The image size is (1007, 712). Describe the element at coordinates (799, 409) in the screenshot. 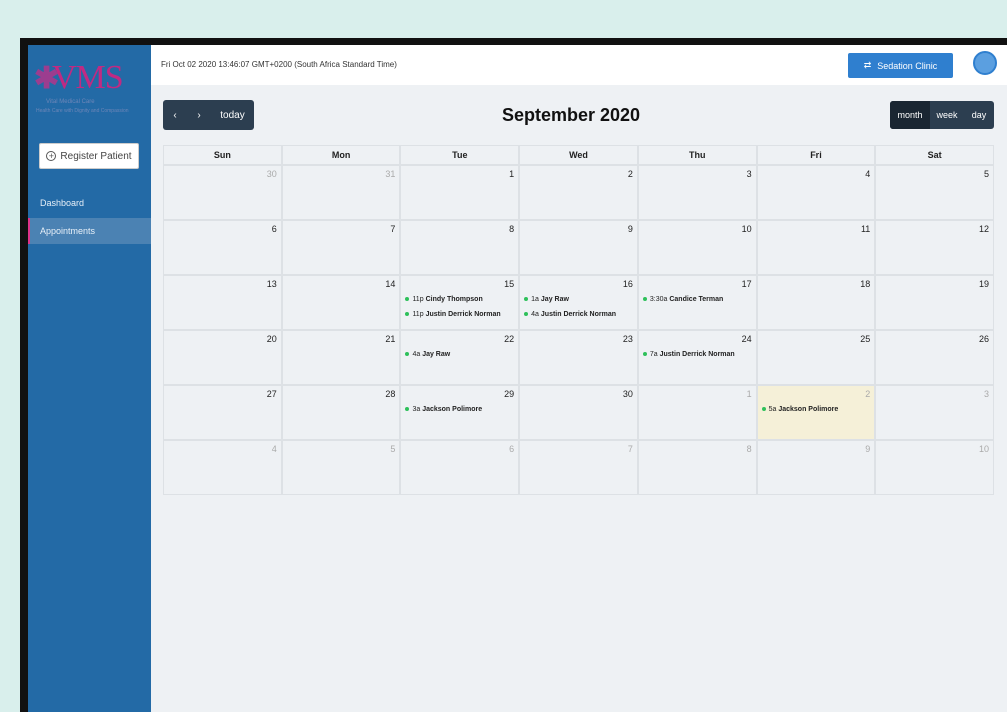

I see `calendar-event: 5a Jackson Polimore` at that location.